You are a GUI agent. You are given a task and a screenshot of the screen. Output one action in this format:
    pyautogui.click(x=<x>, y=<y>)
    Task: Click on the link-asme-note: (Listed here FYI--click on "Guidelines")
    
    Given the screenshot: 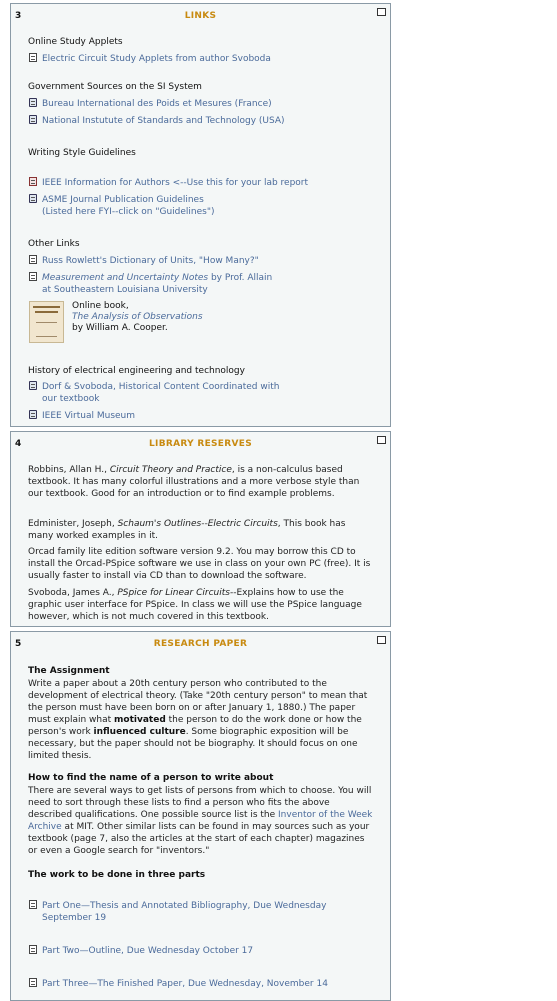 What is the action you would take?
    pyautogui.click(x=128, y=212)
    